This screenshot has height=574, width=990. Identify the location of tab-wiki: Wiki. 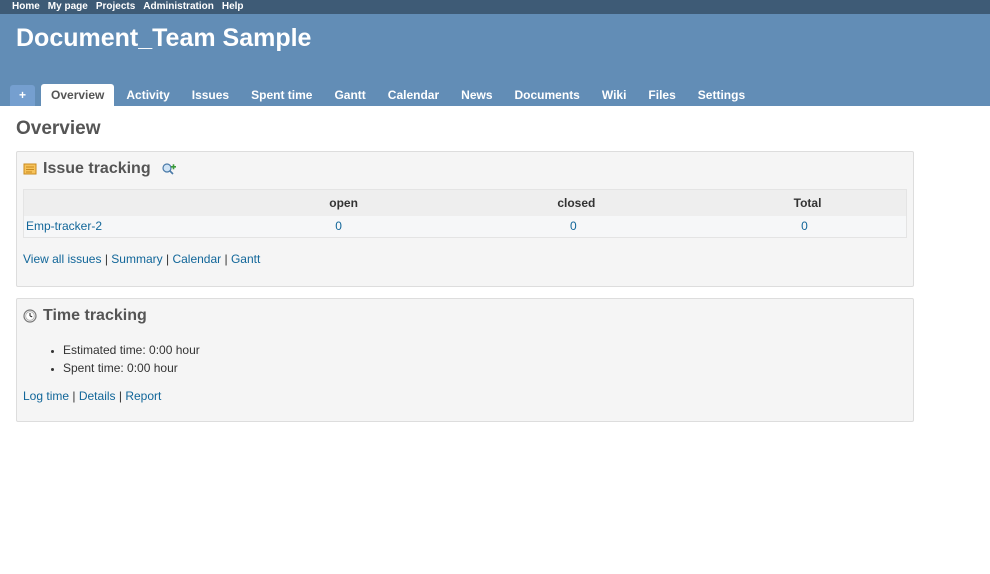
(614, 95).